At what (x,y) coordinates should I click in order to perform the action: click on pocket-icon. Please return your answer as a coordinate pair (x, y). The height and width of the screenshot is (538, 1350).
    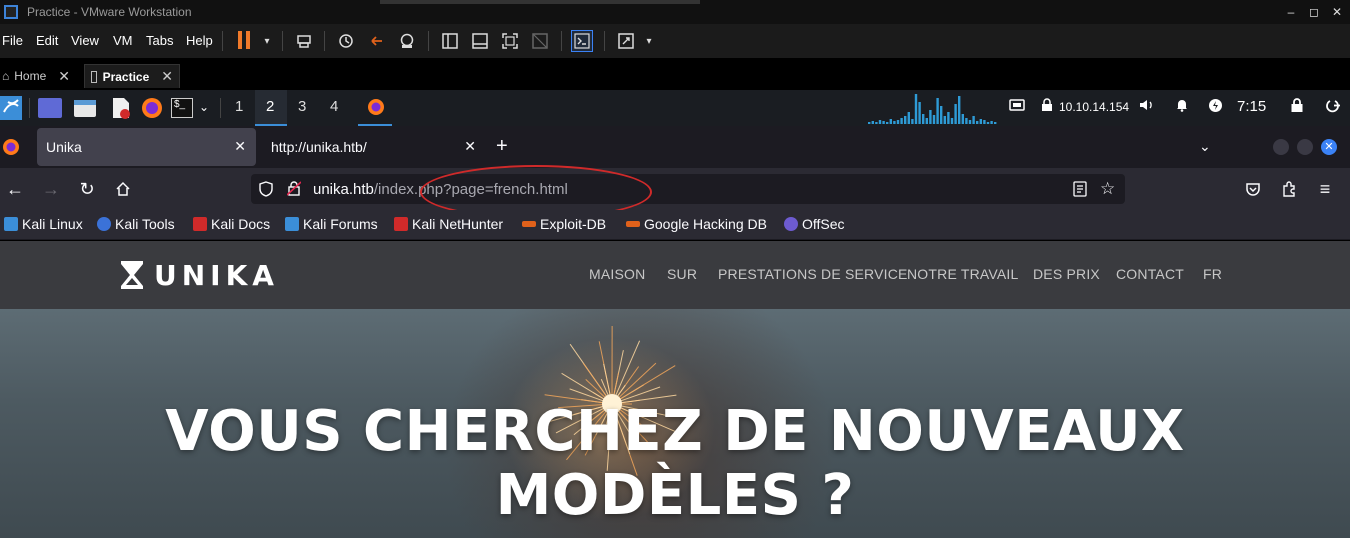
    Looking at the image, I should click on (1253, 189).